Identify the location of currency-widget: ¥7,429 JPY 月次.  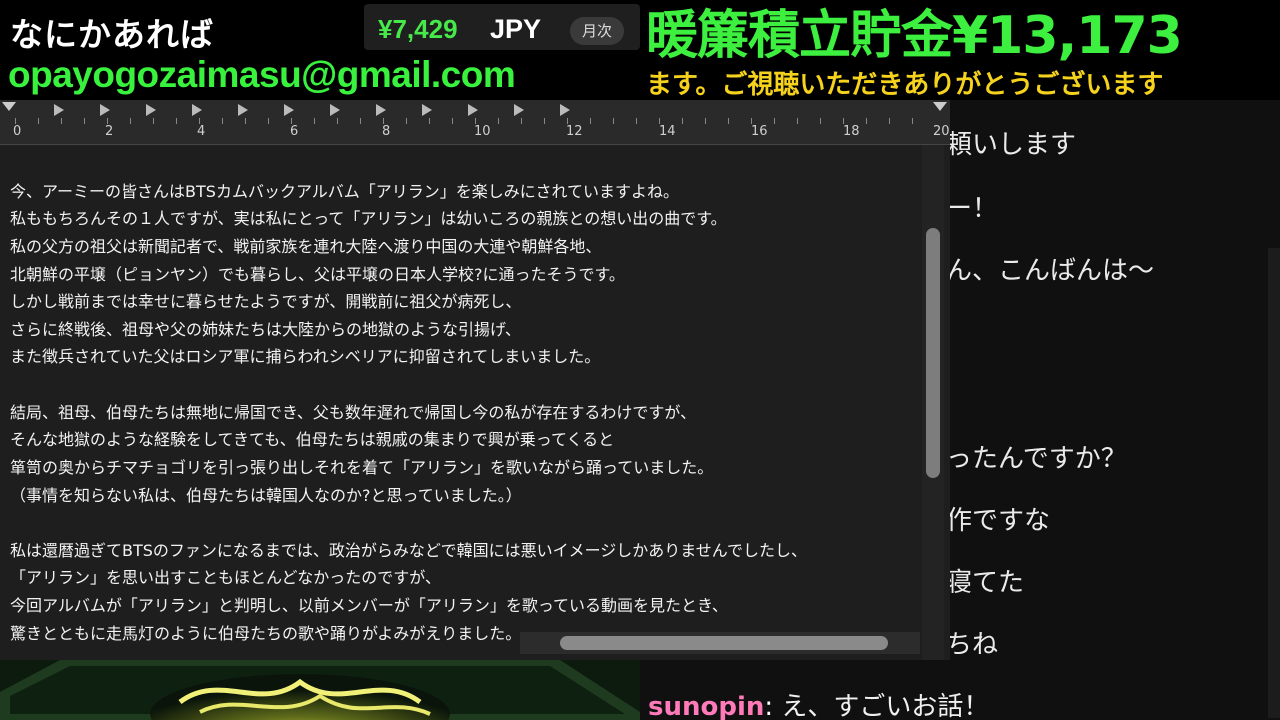
(502, 27).